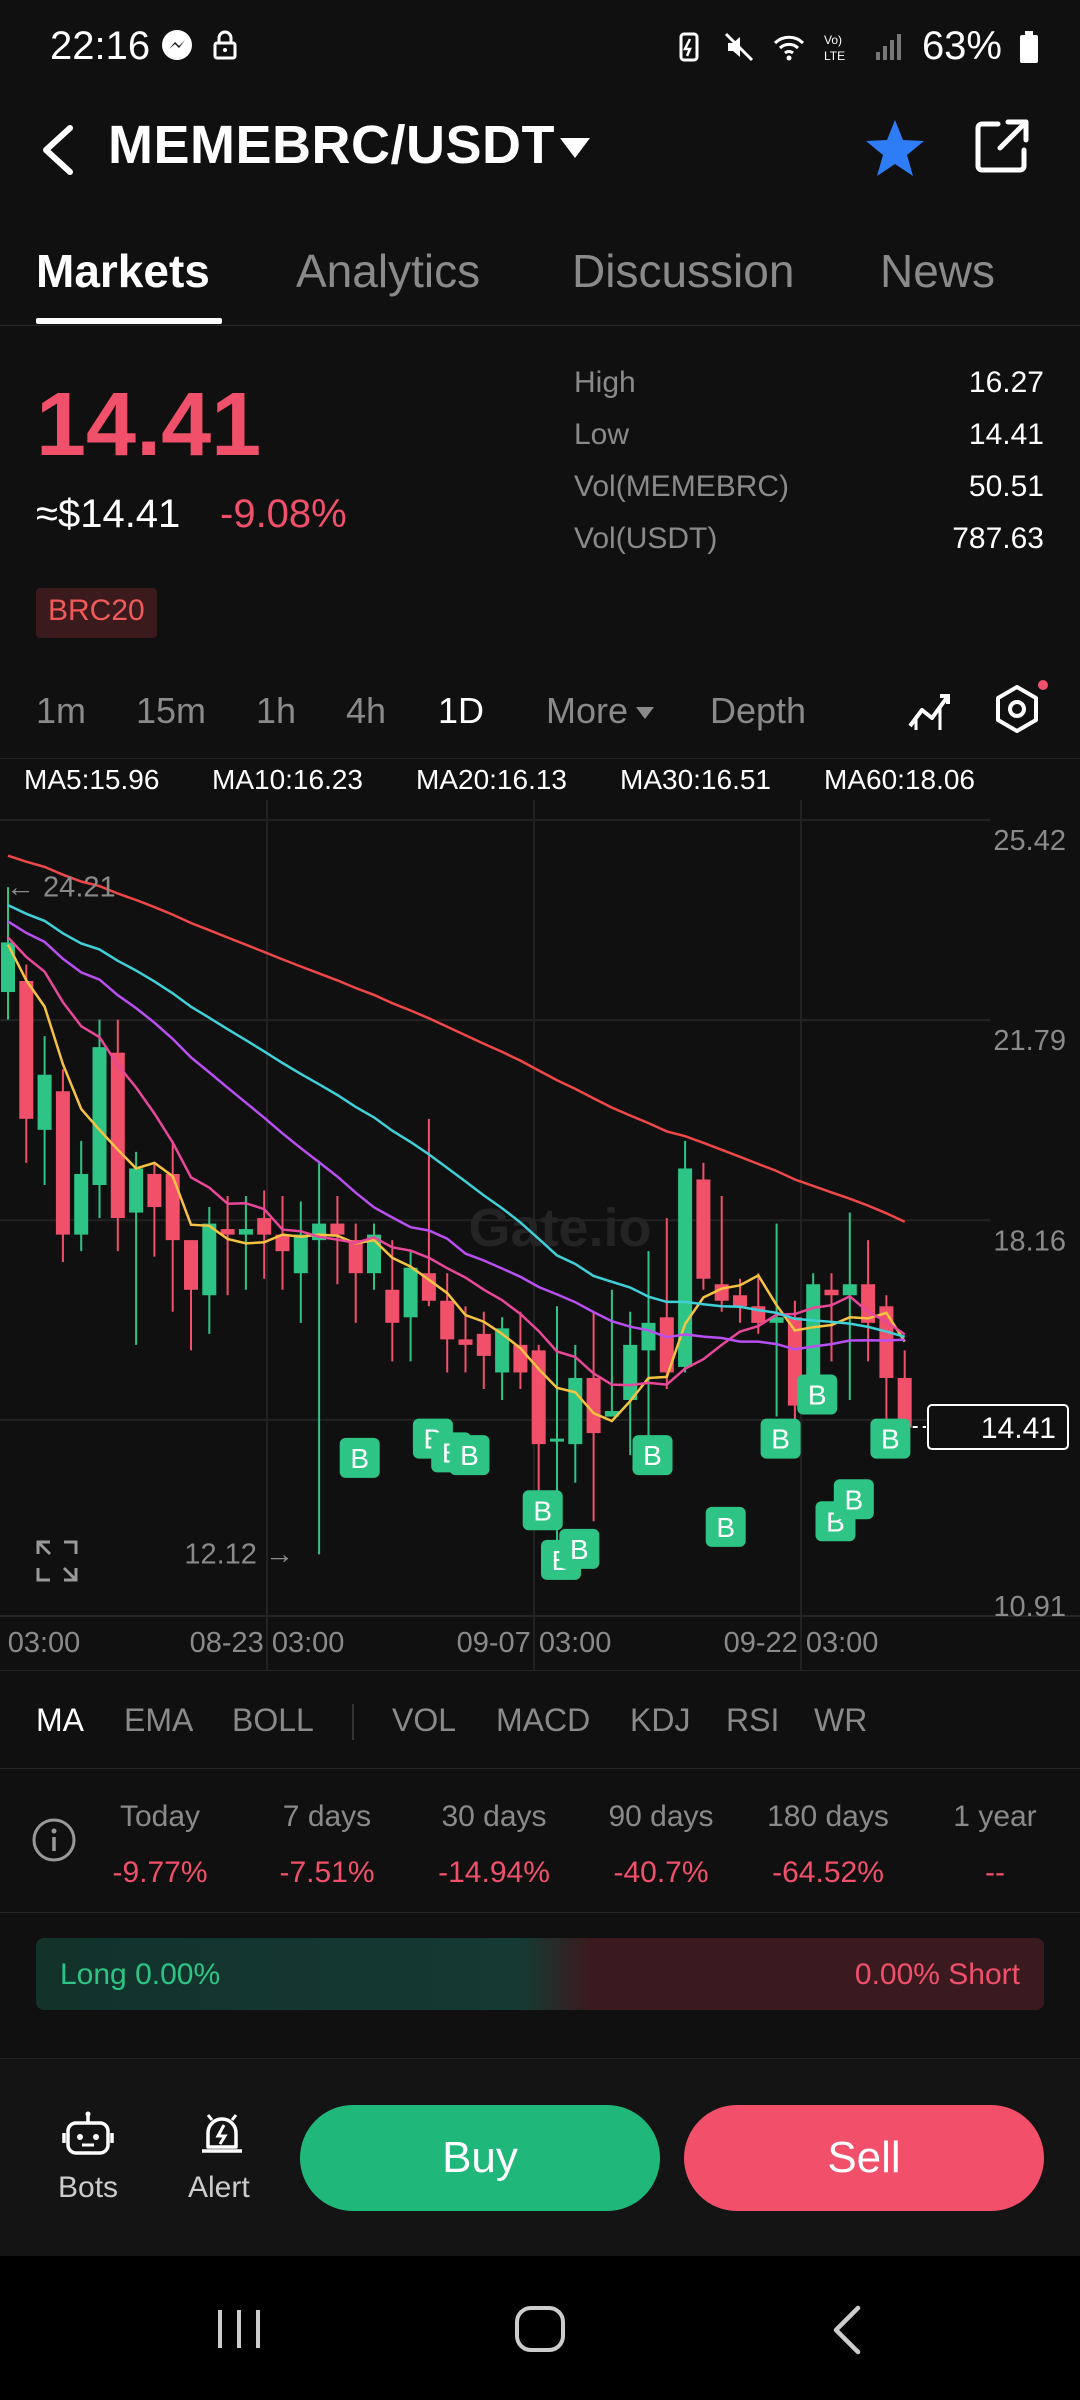 This screenshot has width=1080, height=2400. What do you see at coordinates (494, 1872) in the screenshot?
I see `perf-value: -14.94%` at bounding box center [494, 1872].